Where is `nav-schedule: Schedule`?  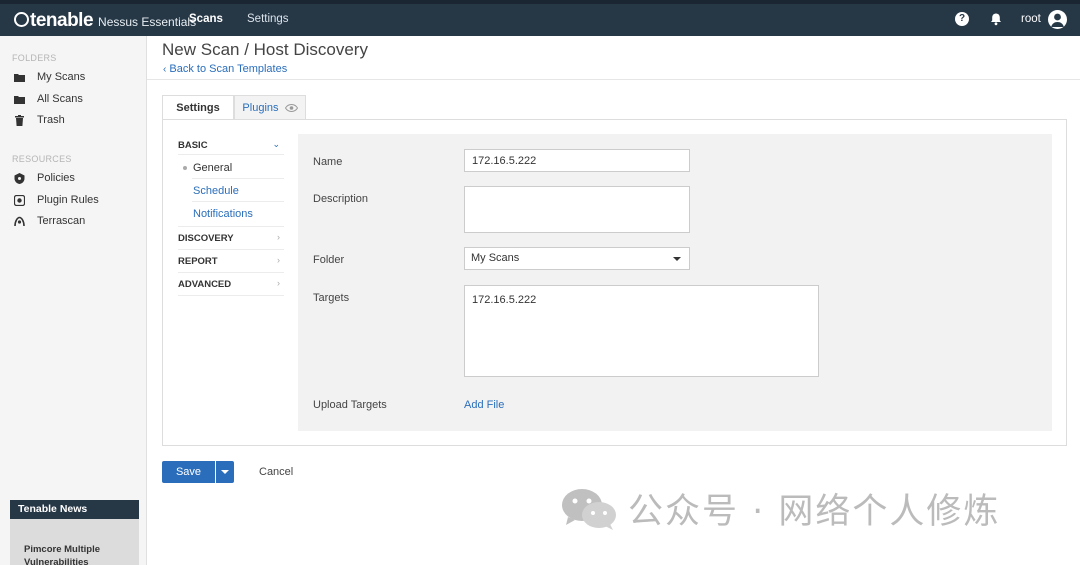 nav-schedule: Schedule is located at coordinates (216, 191).